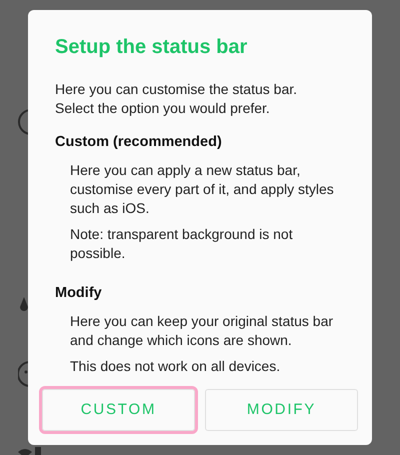  What do you see at coordinates (176, 99) in the screenshot?
I see `intro-text: Here you can customise the status bar. Select the option you would prefer.` at bounding box center [176, 99].